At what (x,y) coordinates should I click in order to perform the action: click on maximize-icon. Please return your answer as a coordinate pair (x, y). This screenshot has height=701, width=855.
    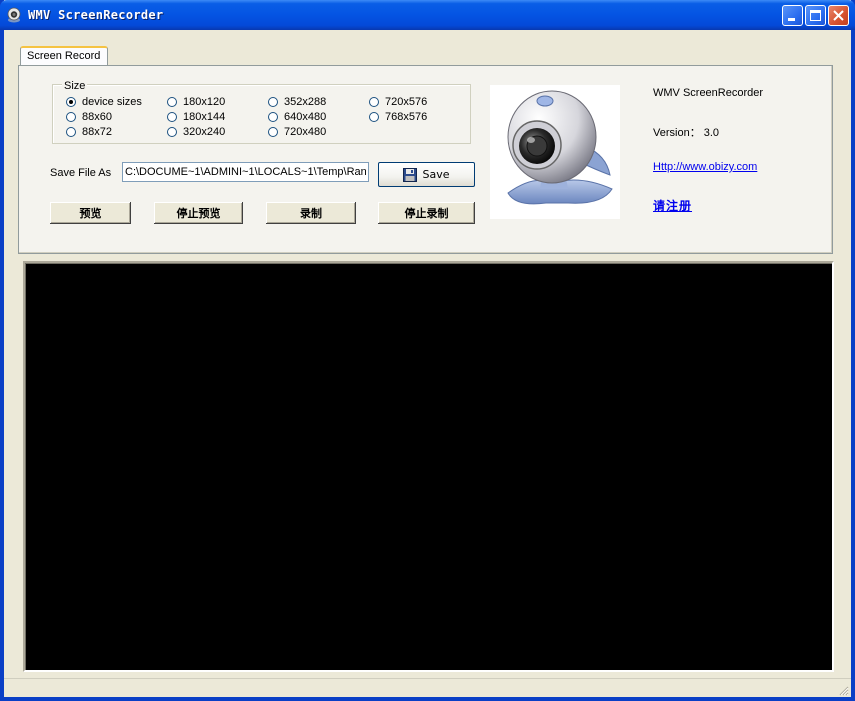
    Looking at the image, I should click on (815, 15).